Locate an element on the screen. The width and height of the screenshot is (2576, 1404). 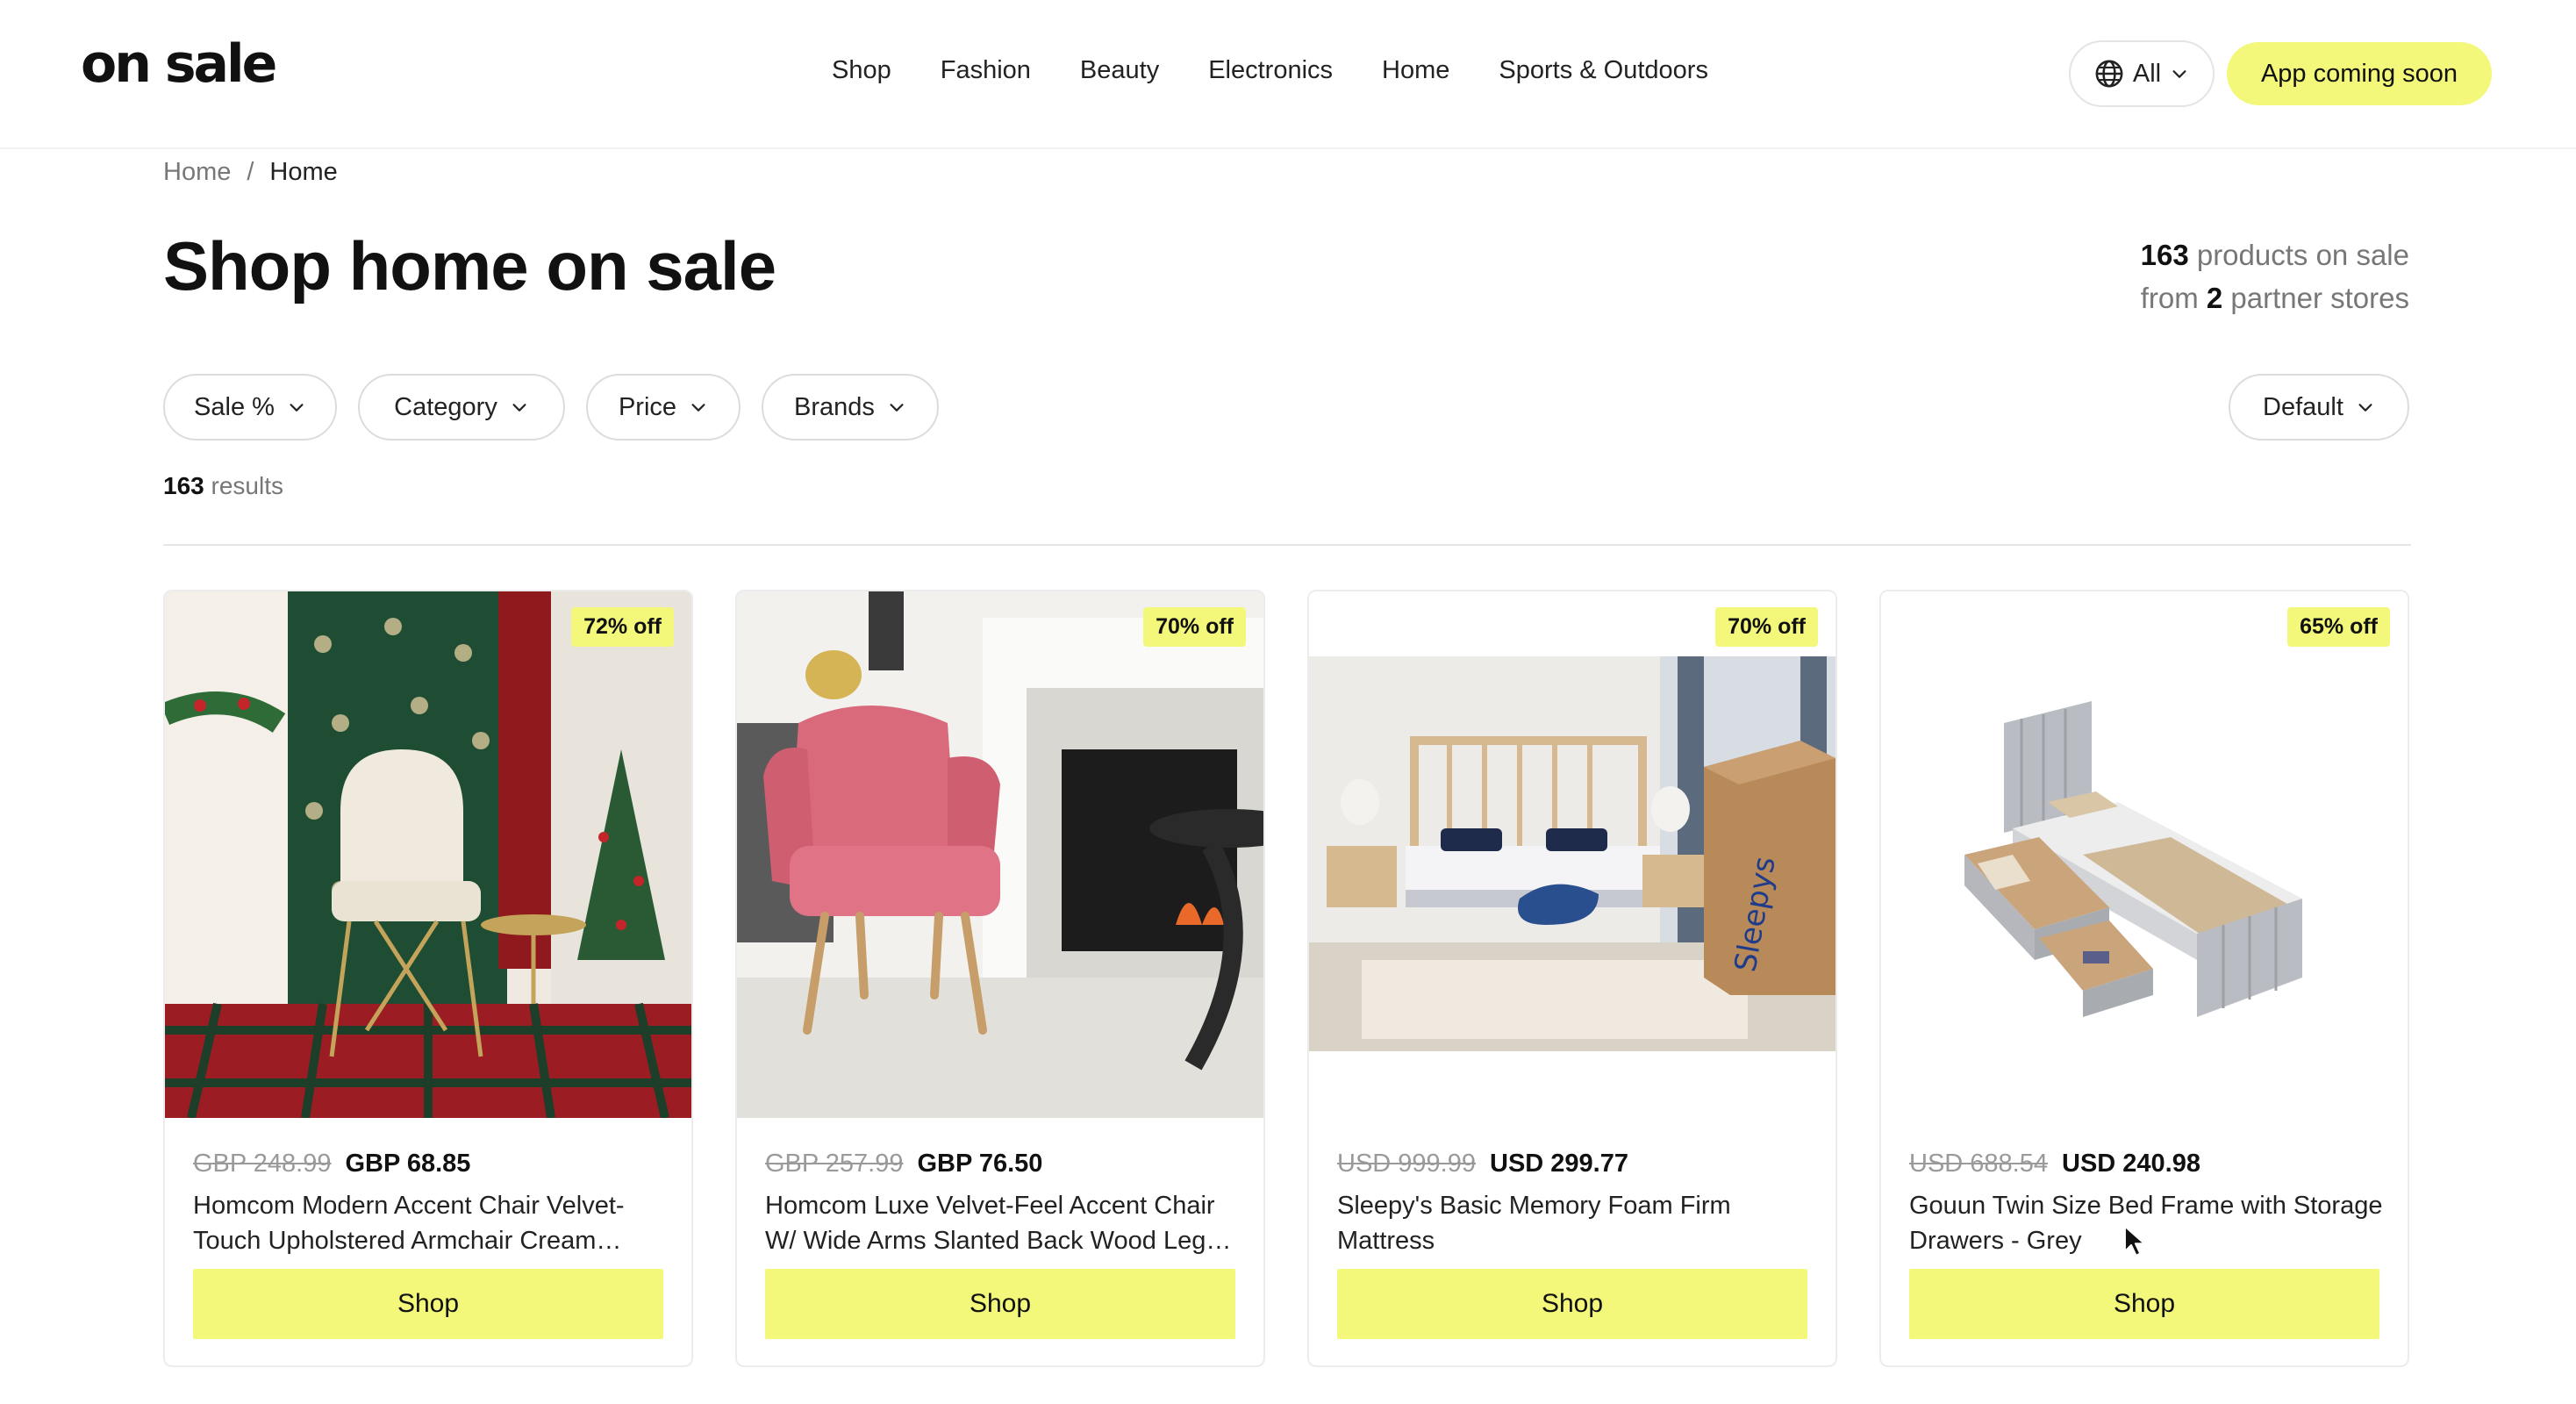
sale-price: GBP 68.85 is located at coordinates (408, 1164).